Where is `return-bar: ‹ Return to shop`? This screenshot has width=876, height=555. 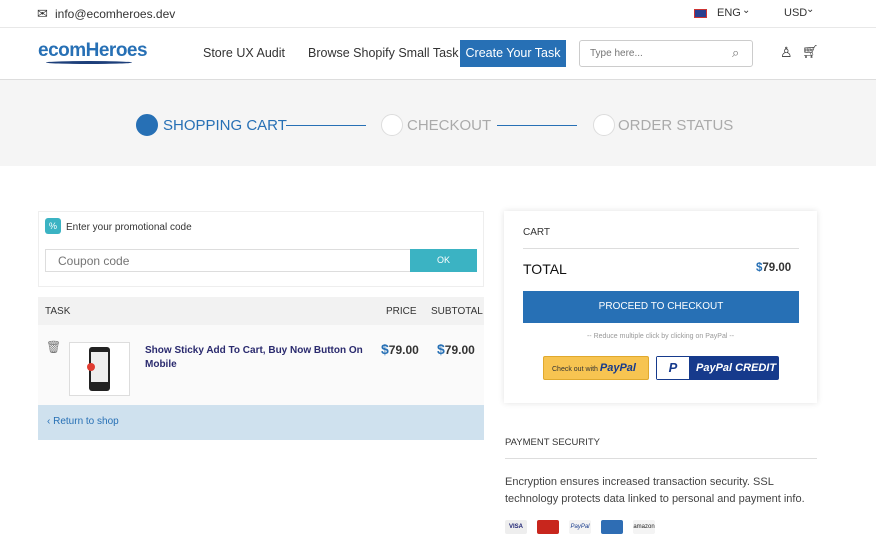
return-bar: ‹ Return to shop is located at coordinates (261, 422).